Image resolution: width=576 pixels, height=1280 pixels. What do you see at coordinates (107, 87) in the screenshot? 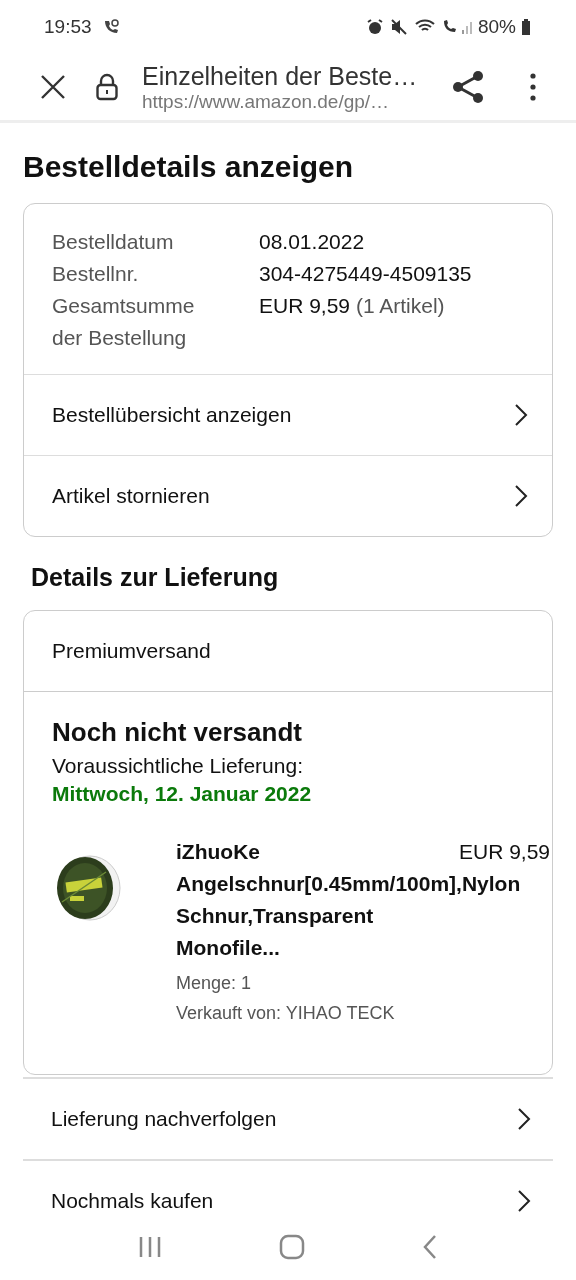
I see `lock-icon` at bounding box center [107, 87].